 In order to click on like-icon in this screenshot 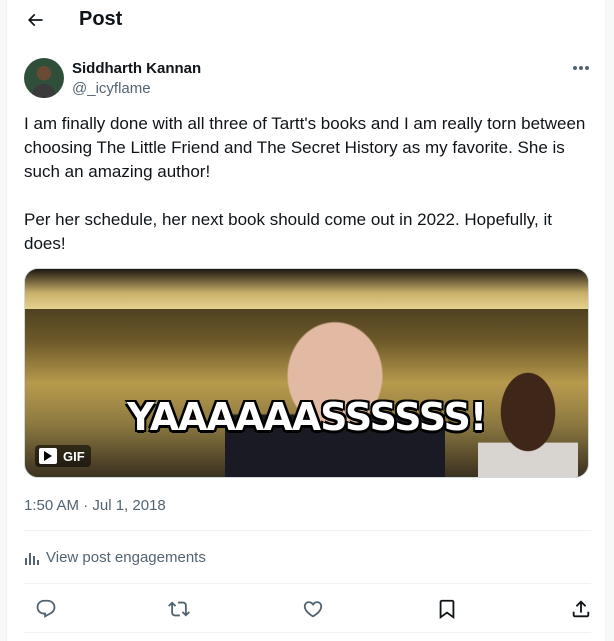, I will do `click(313, 609)`.